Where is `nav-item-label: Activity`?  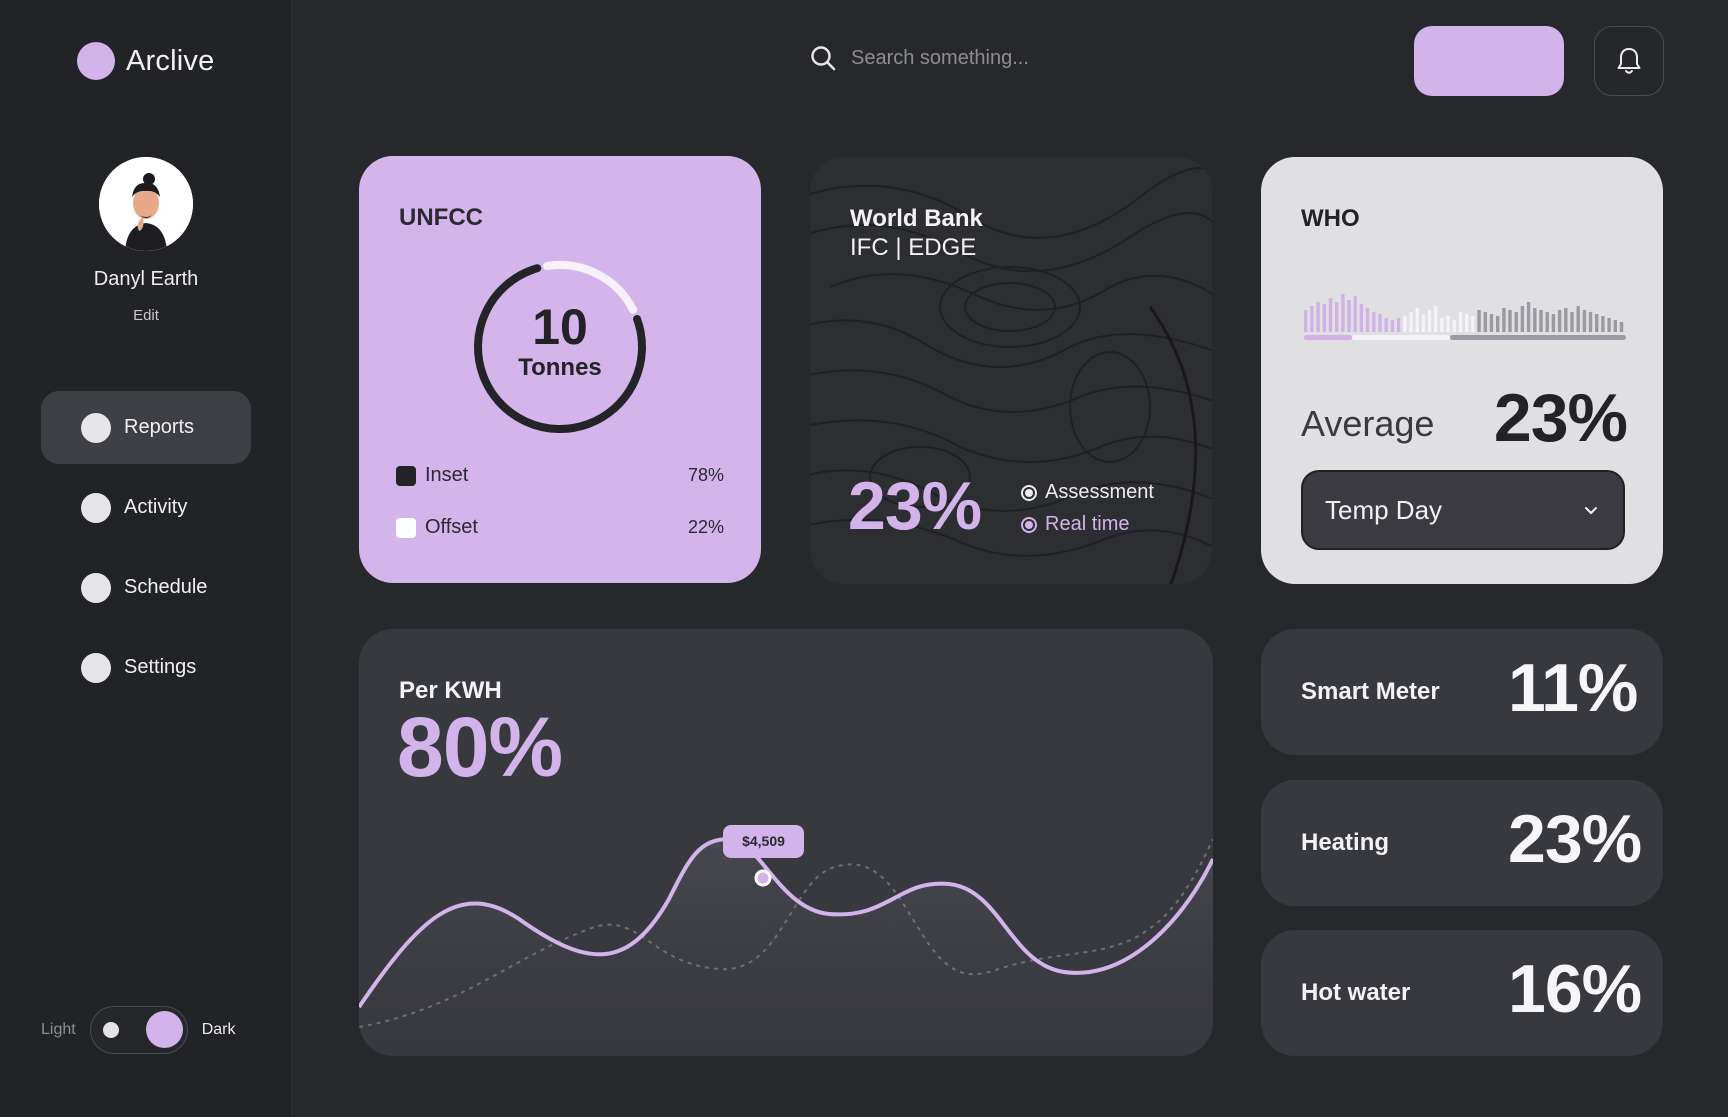
nav-item-label: Activity is located at coordinates (156, 507).